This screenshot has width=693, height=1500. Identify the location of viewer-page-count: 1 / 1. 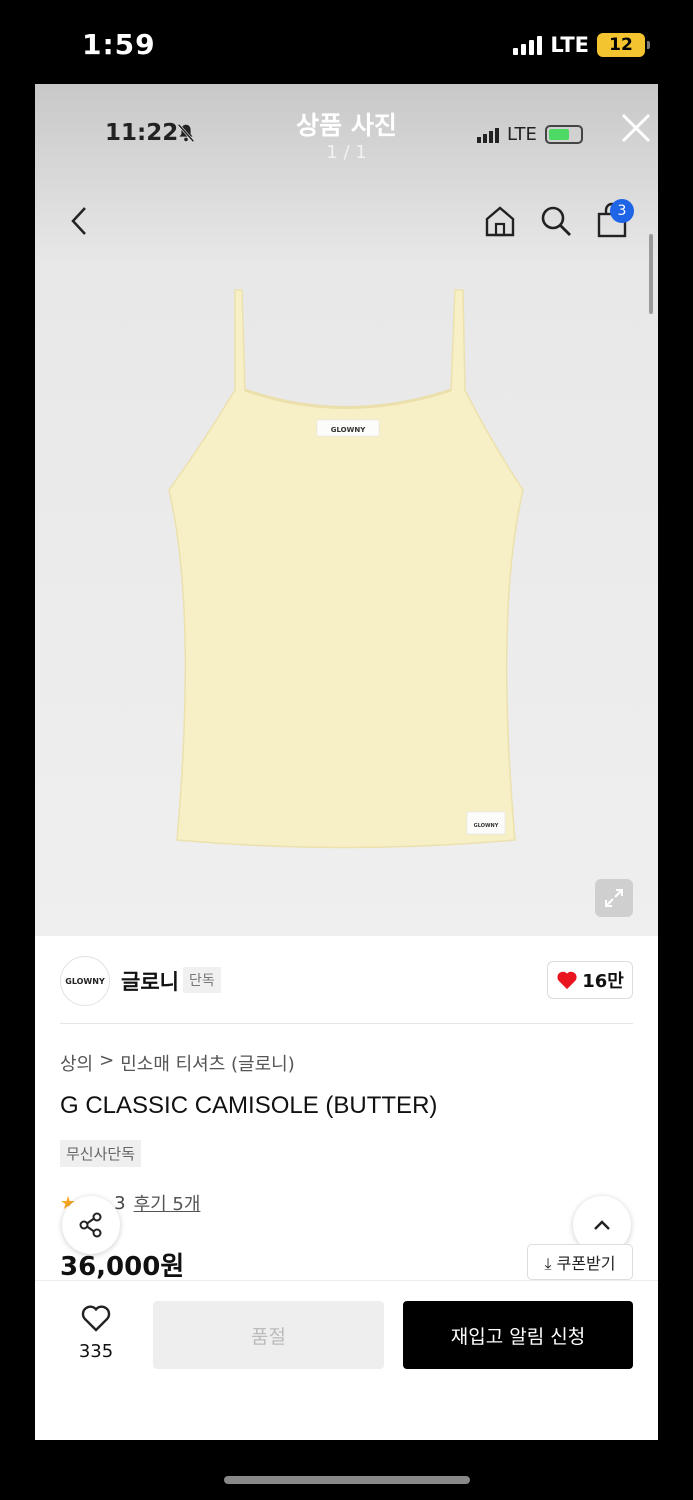
(346, 152).